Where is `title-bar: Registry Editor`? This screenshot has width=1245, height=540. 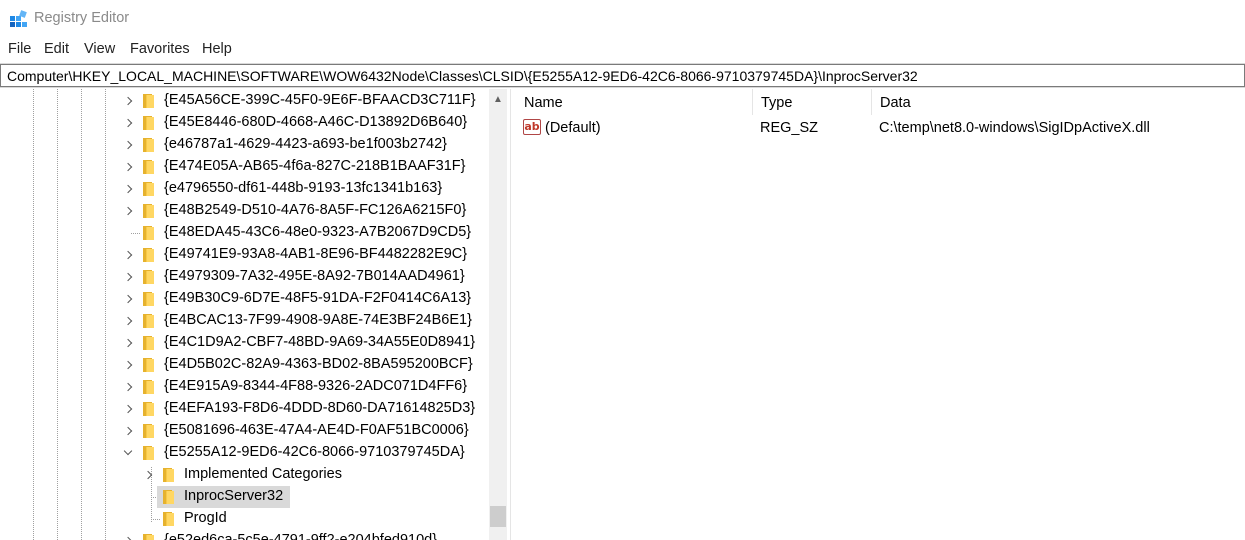
title-bar: Registry Editor is located at coordinates (622, 19).